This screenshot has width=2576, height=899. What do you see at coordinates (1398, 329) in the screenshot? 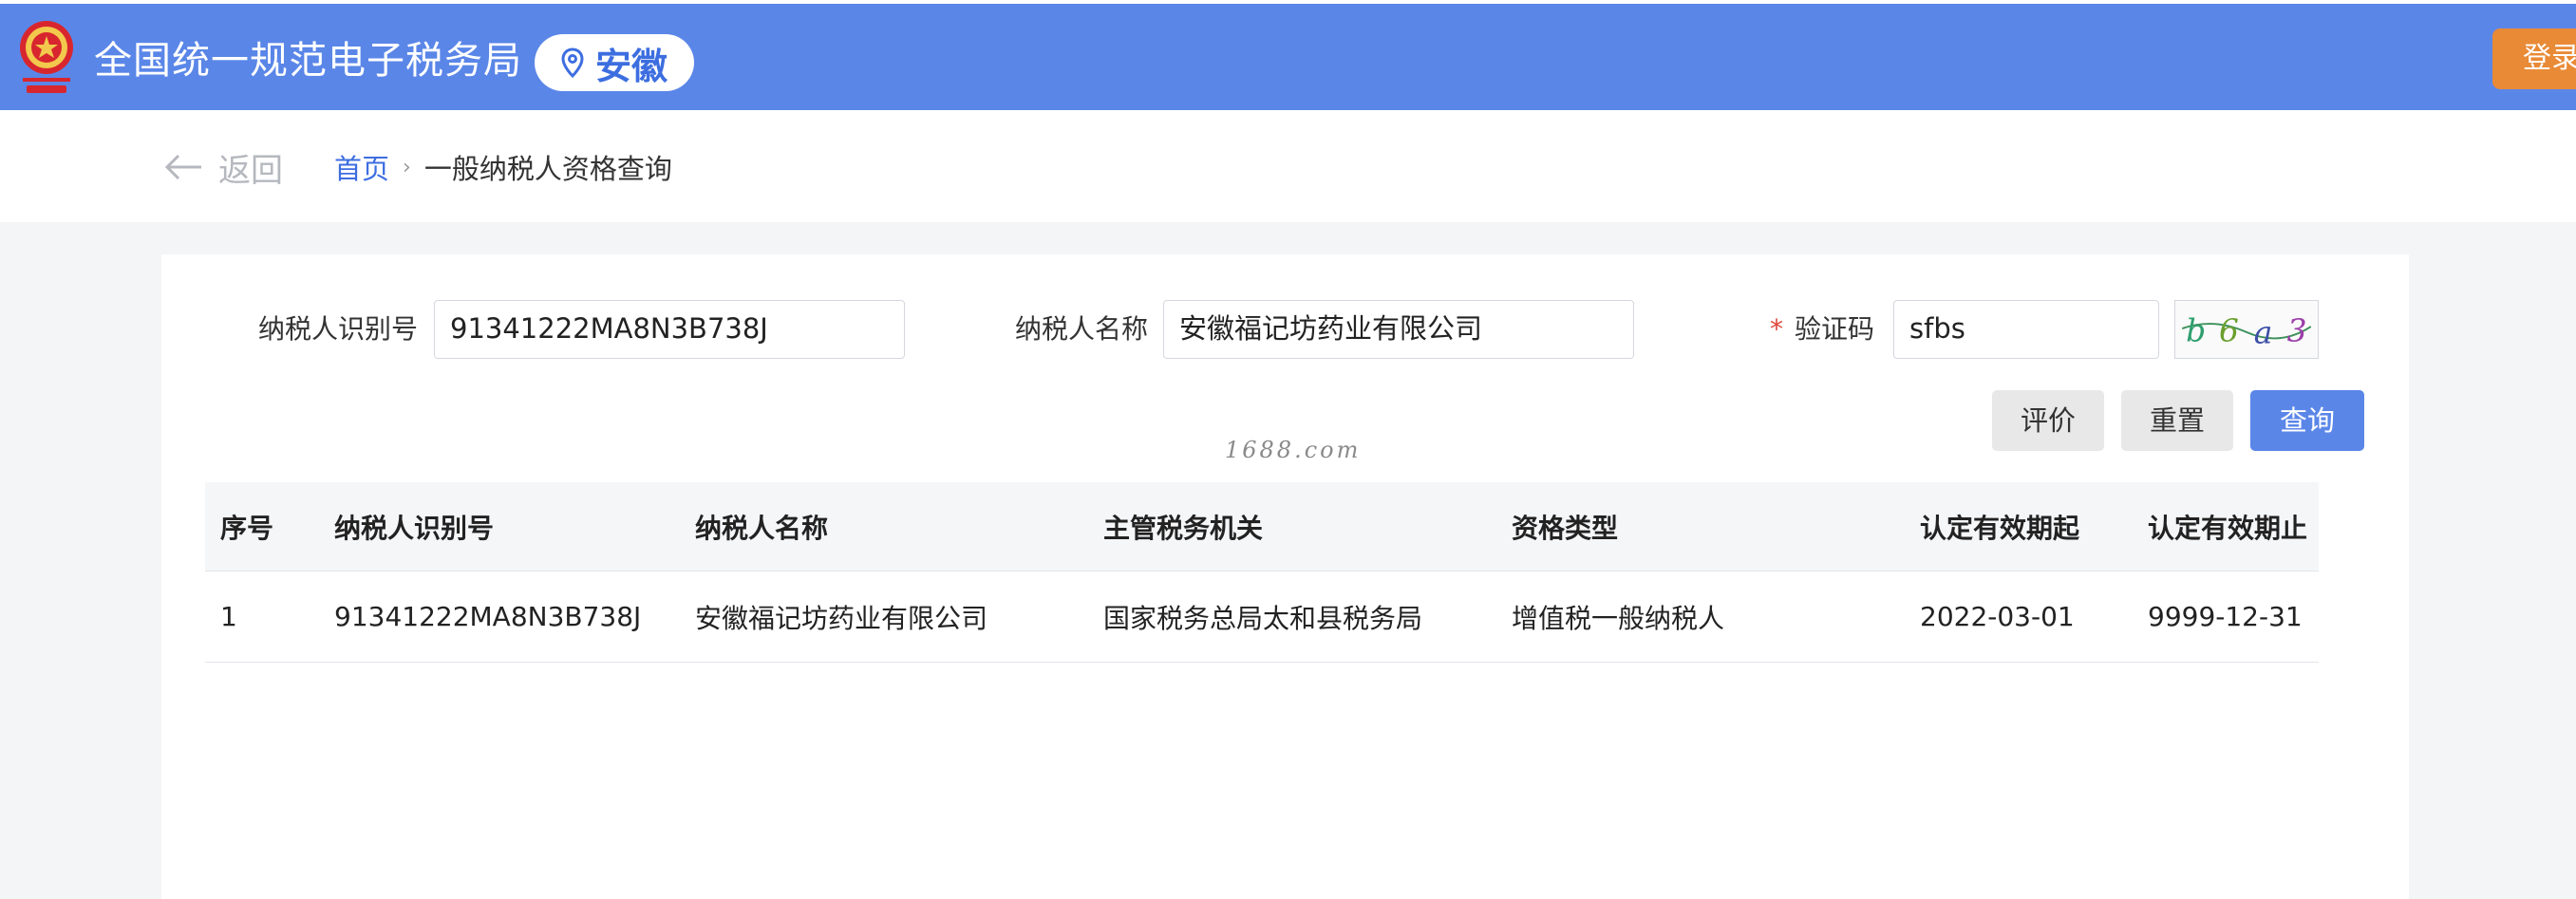
I see `taxpayer-name-input: 安徽福记坊药业有限公司` at bounding box center [1398, 329].